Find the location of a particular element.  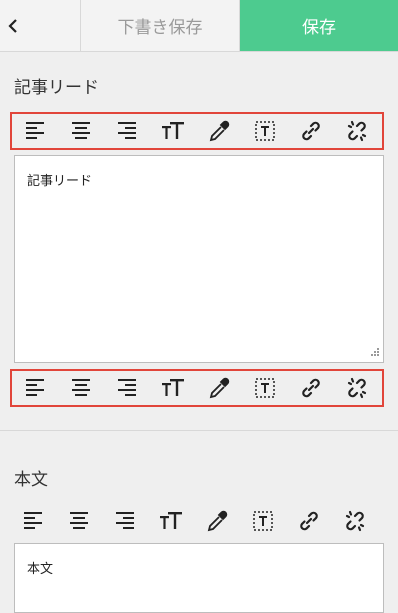

back-button is located at coordinates (40, 25).